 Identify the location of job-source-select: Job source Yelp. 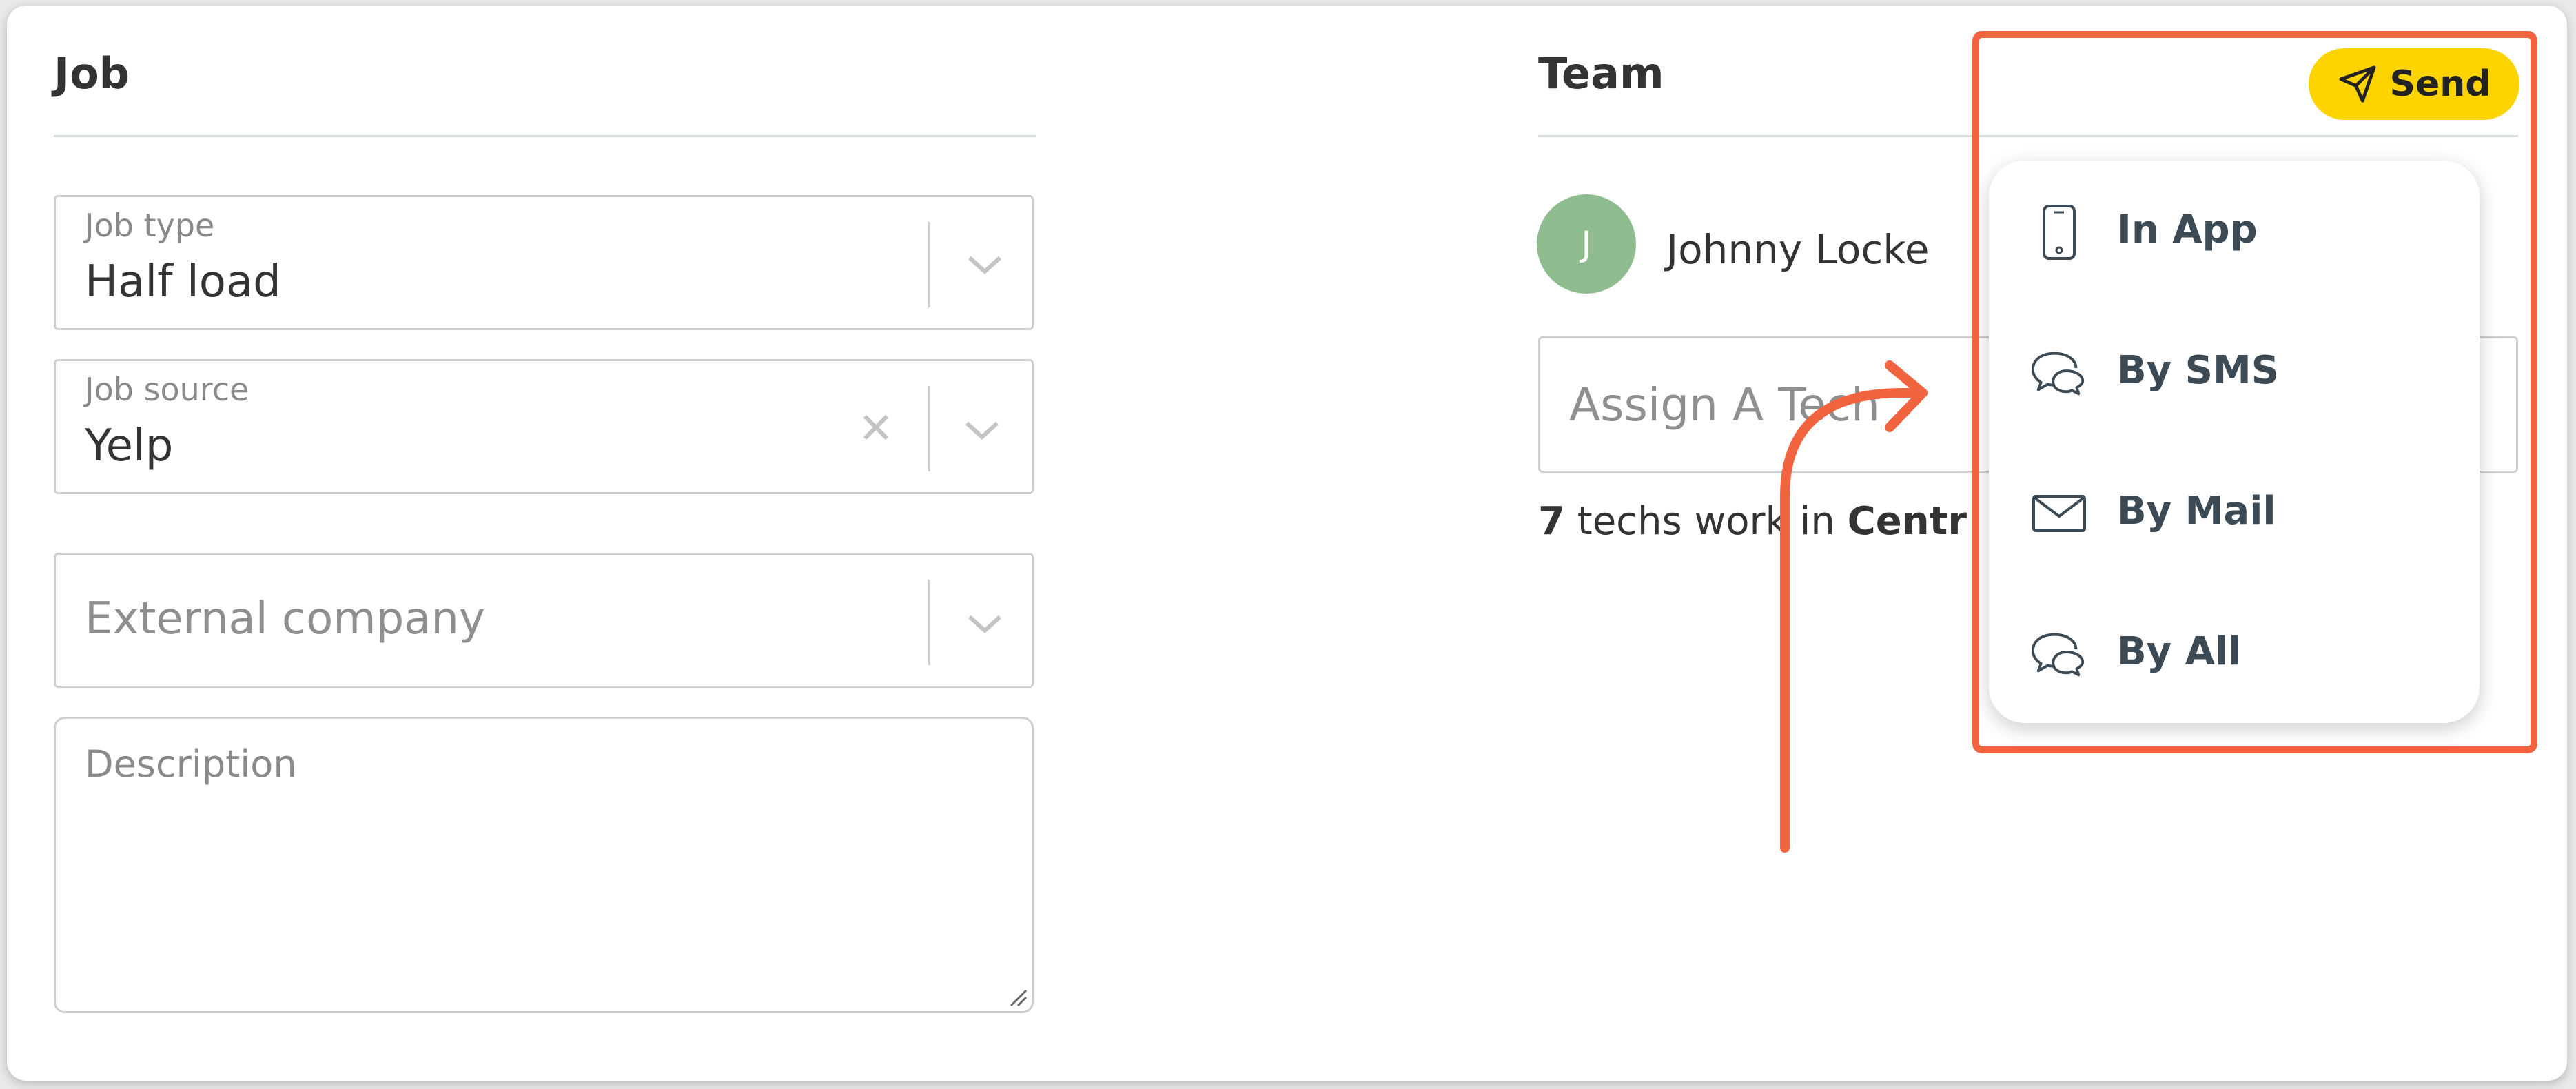
(544, 426).